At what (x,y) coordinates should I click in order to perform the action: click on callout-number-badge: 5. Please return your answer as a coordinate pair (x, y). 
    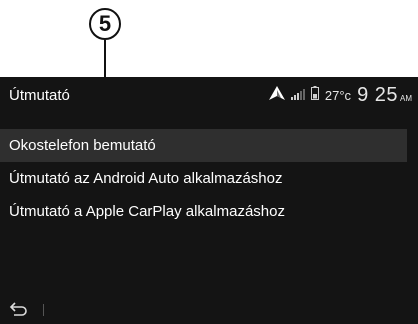
    Looking at the image, I should click on (105, 24).